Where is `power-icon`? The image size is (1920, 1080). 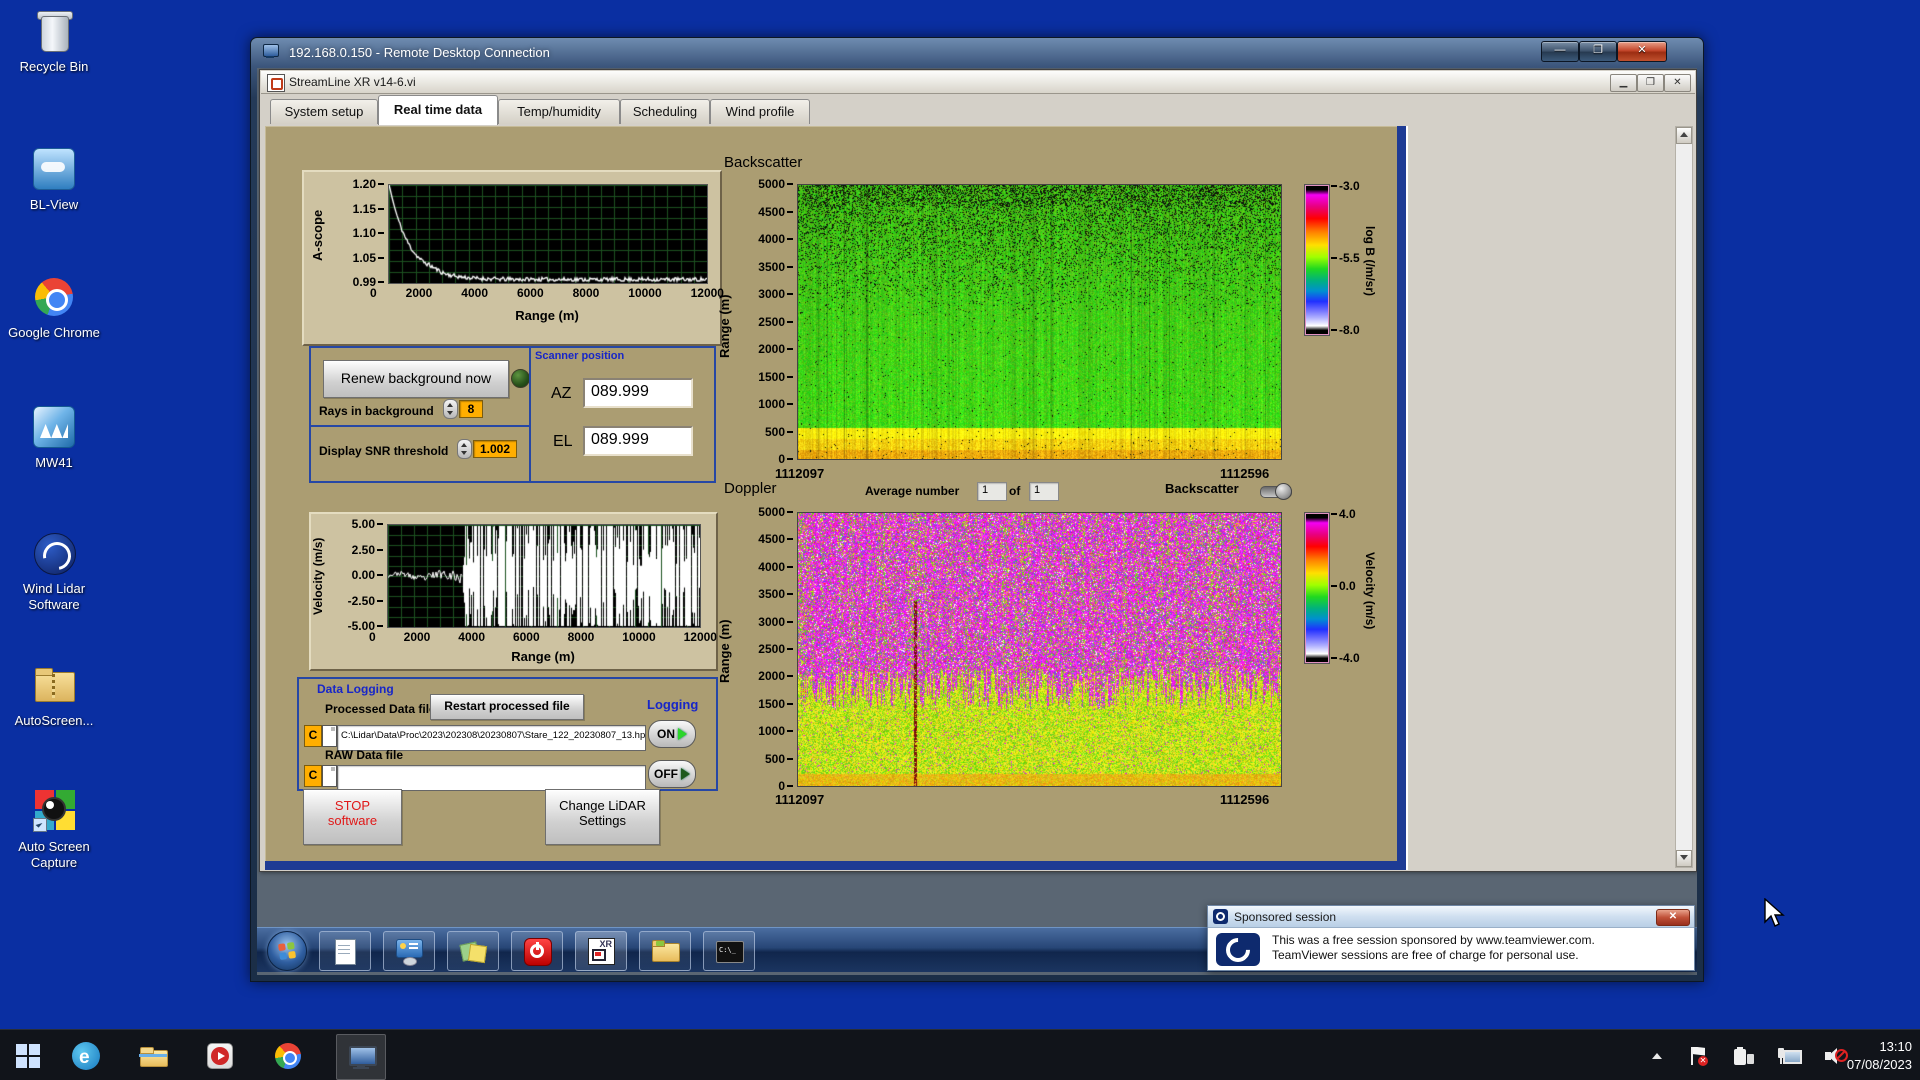
power-icon is located at coordinates (537, 951).